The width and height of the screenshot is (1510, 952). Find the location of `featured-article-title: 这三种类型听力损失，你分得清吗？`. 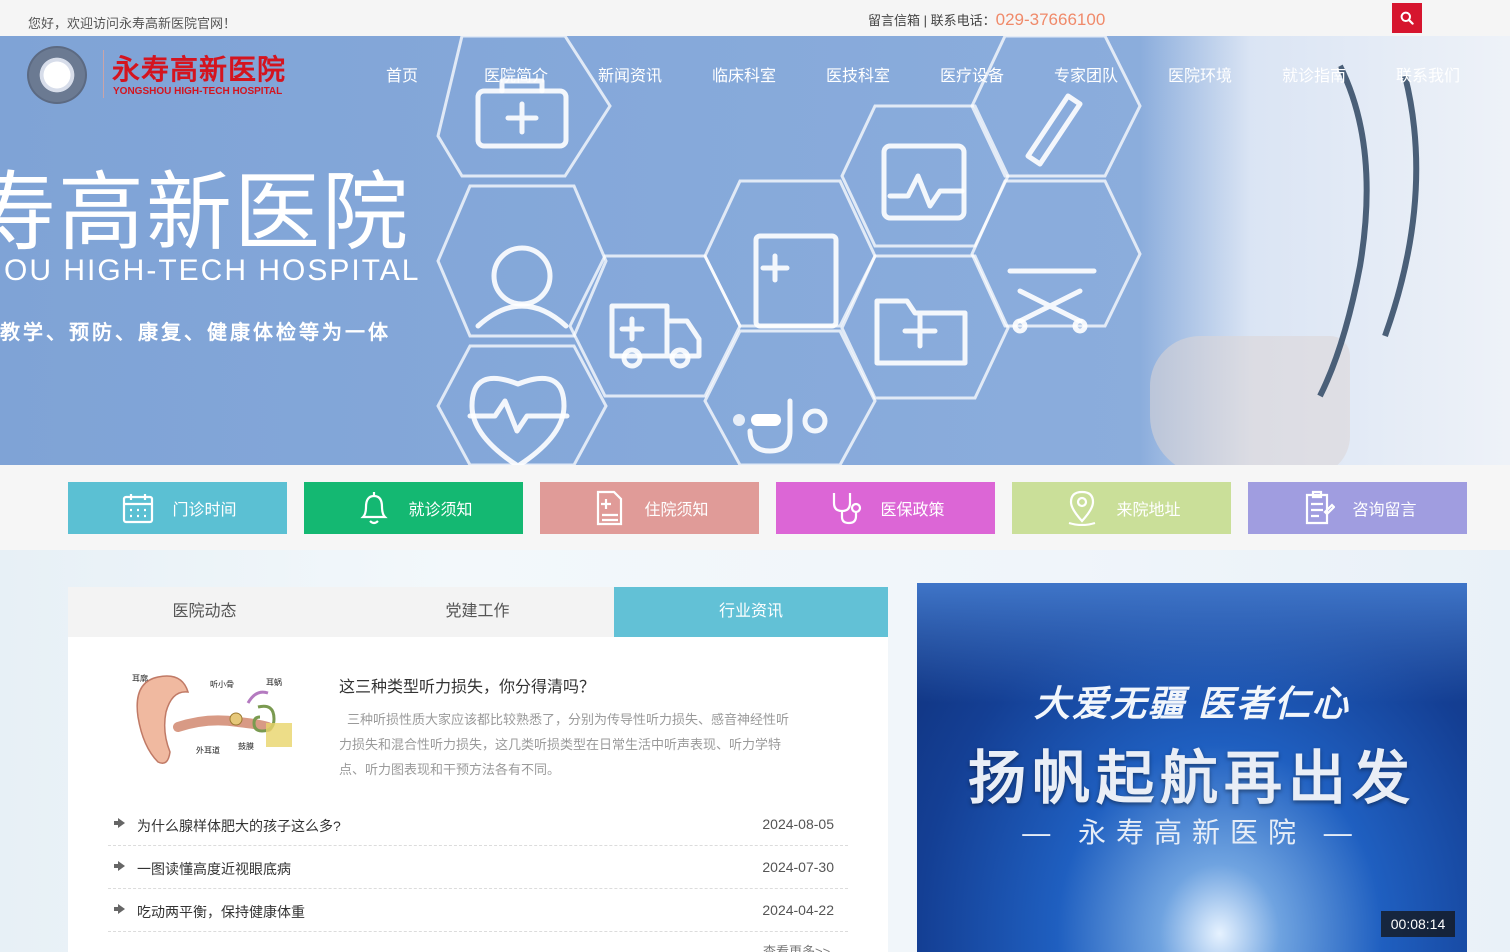

featured-article-title: 这三种类型听力损失，你分得清吗？ is located at coordinates (467, 685).